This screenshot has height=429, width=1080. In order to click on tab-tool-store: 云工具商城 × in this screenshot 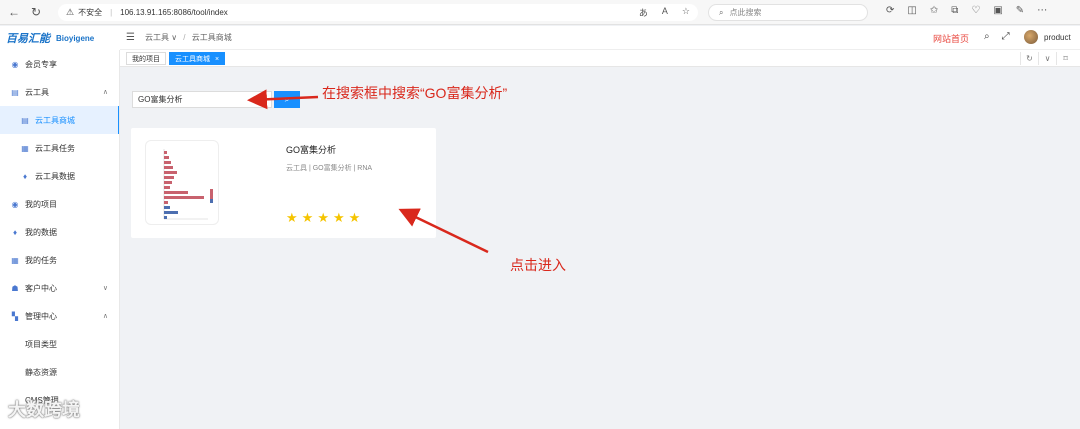, I will do `click(197, 58)`.